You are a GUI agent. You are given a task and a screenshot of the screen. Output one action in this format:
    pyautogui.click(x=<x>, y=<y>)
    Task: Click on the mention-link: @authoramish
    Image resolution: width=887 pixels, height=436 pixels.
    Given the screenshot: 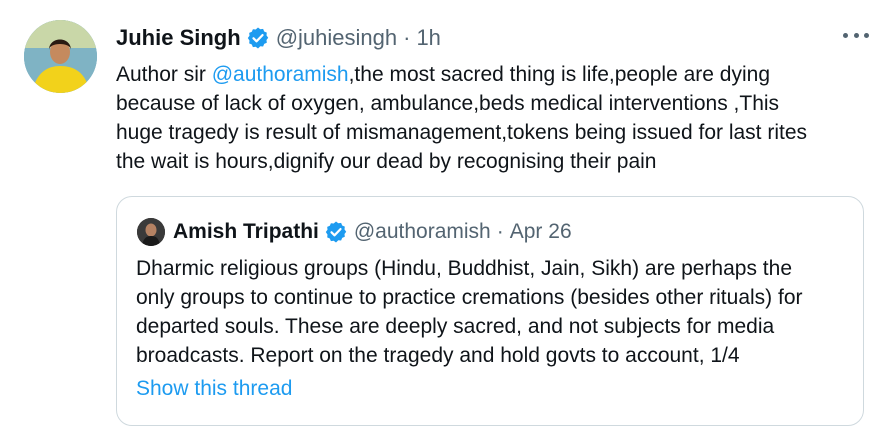 What is the action you would take?
    pyautogui.click(x=280, y=74)
    